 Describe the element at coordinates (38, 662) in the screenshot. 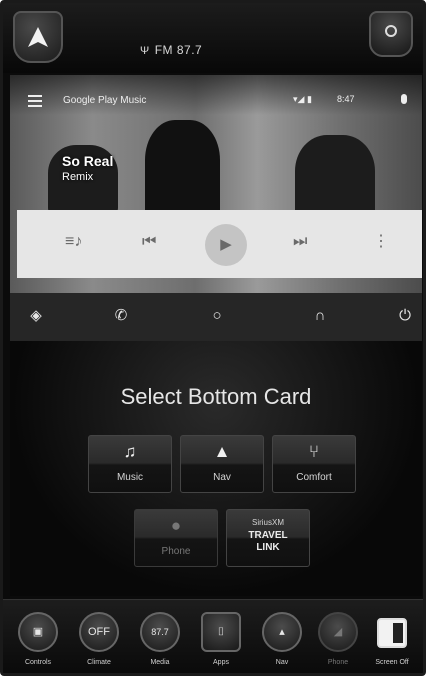

I see `dock-label: Controls` at that location.